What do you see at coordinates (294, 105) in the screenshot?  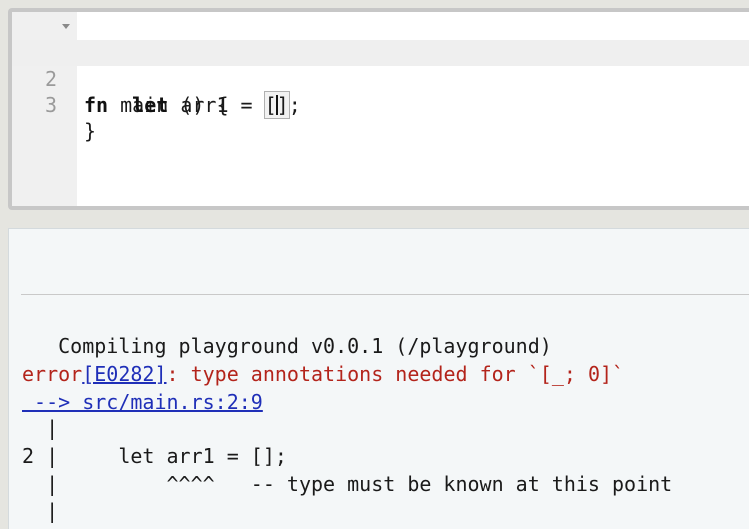 I see `code-fragment: ;` at bounding box center [294, 105].